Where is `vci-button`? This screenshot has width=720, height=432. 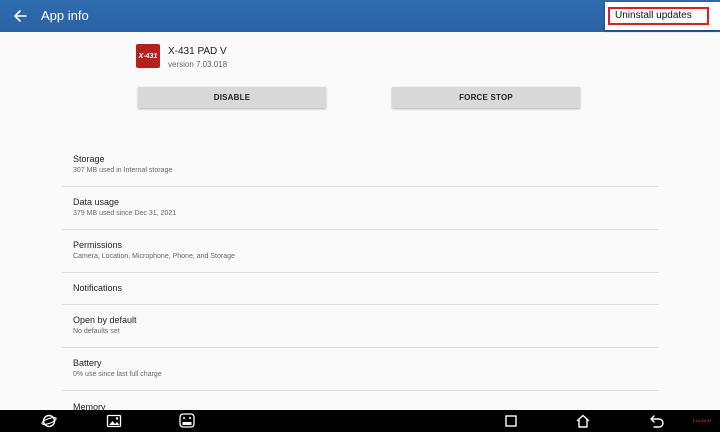
vci-button is located at coordinates (187, 421).